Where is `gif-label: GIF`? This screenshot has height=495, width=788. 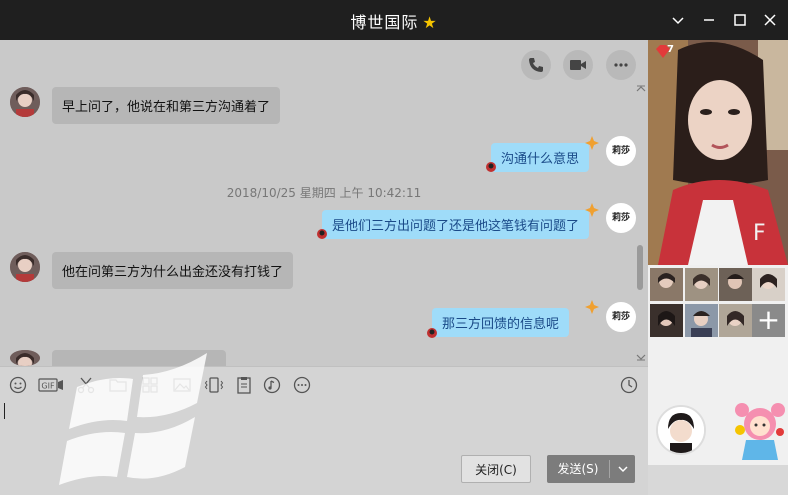
gif-label: GIF is located at coordinates (48, 386).